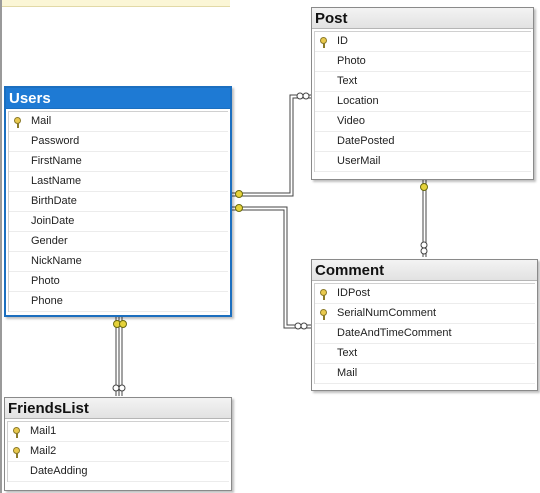 Image resolution: width=540 pixels, height=493 pixels. Describe the element at coordinates (270, 145) in the screenshot. I see `relationship-users-post` at that location.